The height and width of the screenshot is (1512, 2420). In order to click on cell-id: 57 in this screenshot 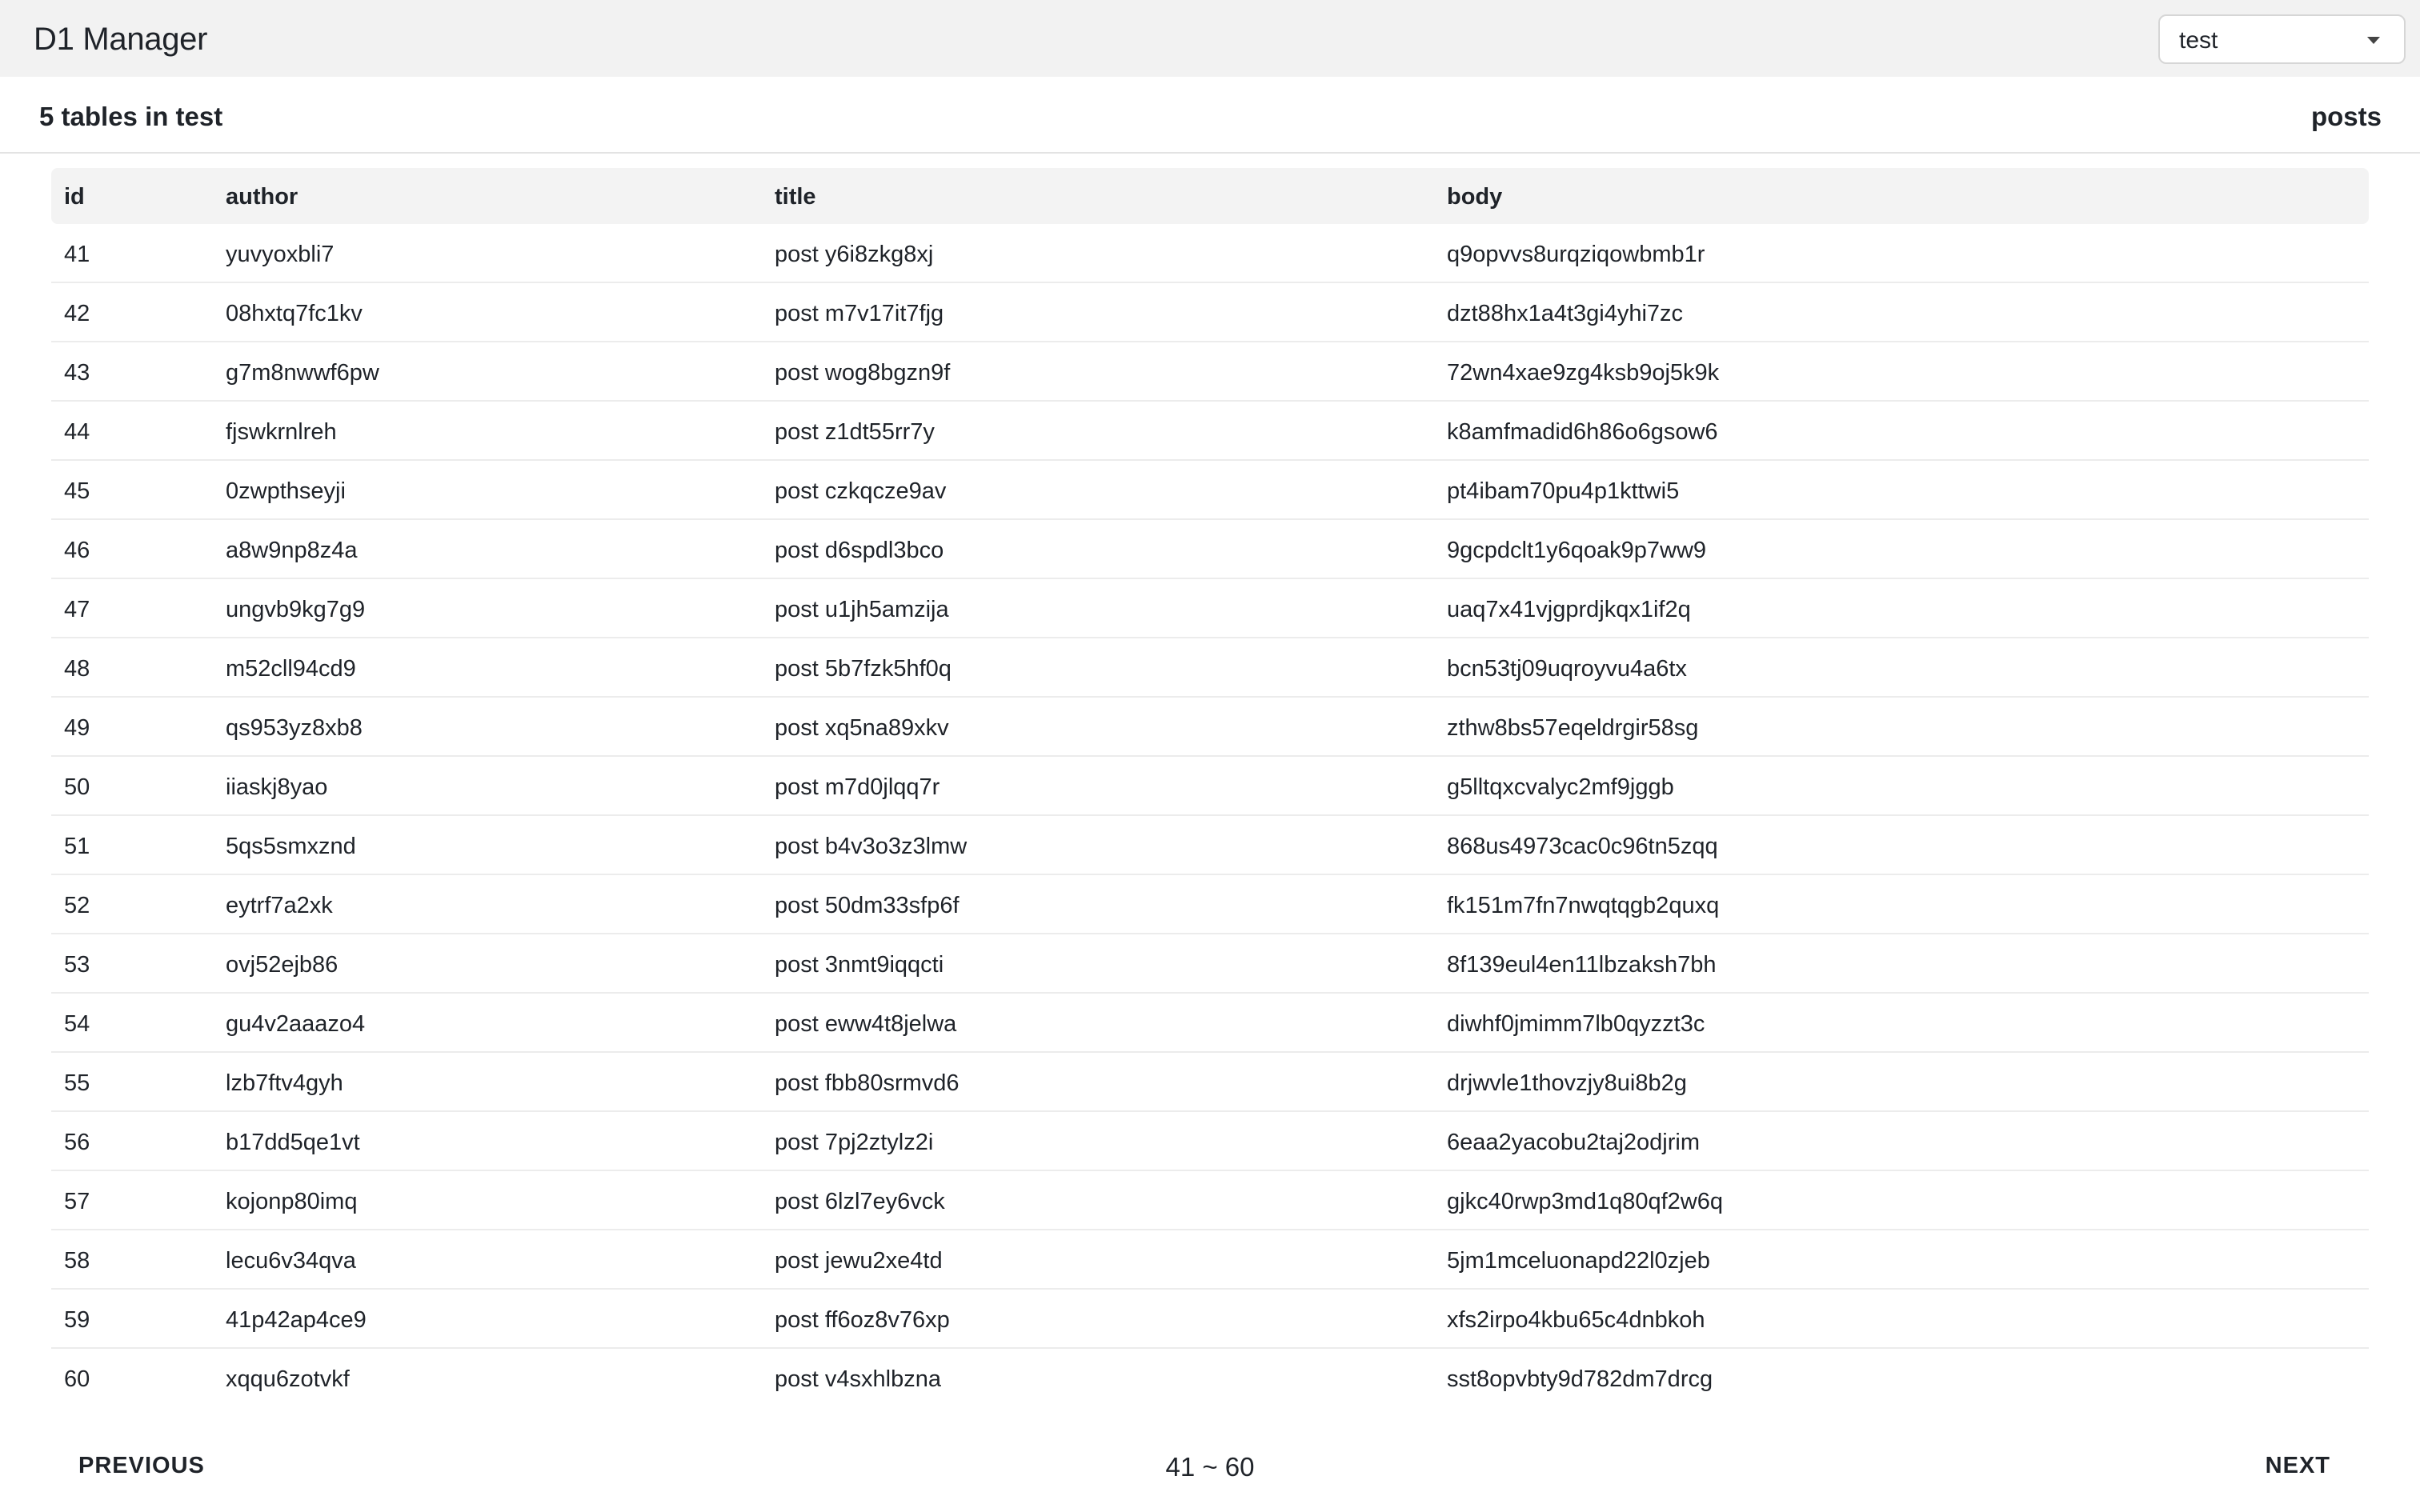, I will do `click(77, 1201)`.